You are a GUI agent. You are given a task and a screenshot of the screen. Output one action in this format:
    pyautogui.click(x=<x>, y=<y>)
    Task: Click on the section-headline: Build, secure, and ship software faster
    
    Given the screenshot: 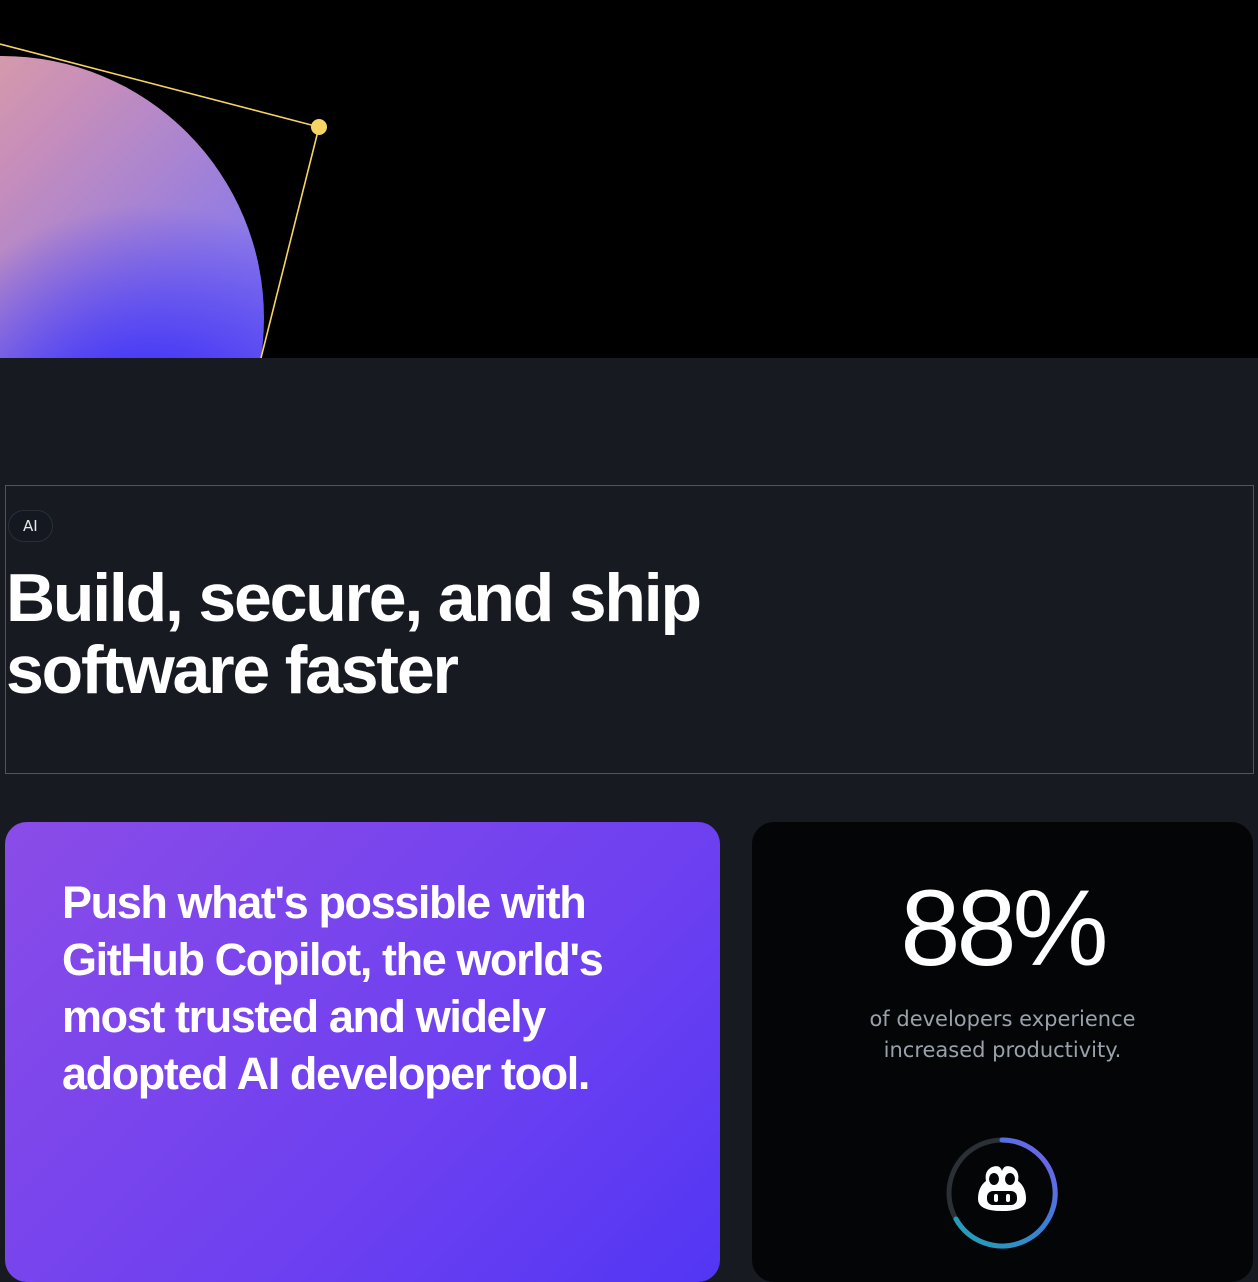 What is the action you would take?
    pyautogui.click(x=456, y=634)
    